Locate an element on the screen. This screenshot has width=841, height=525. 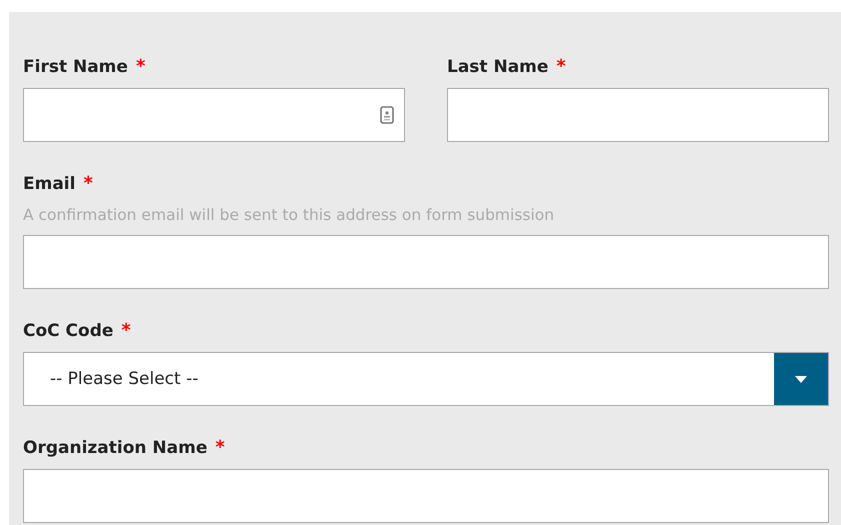
field-label: Organization Name is located at coordinates (115, 448).